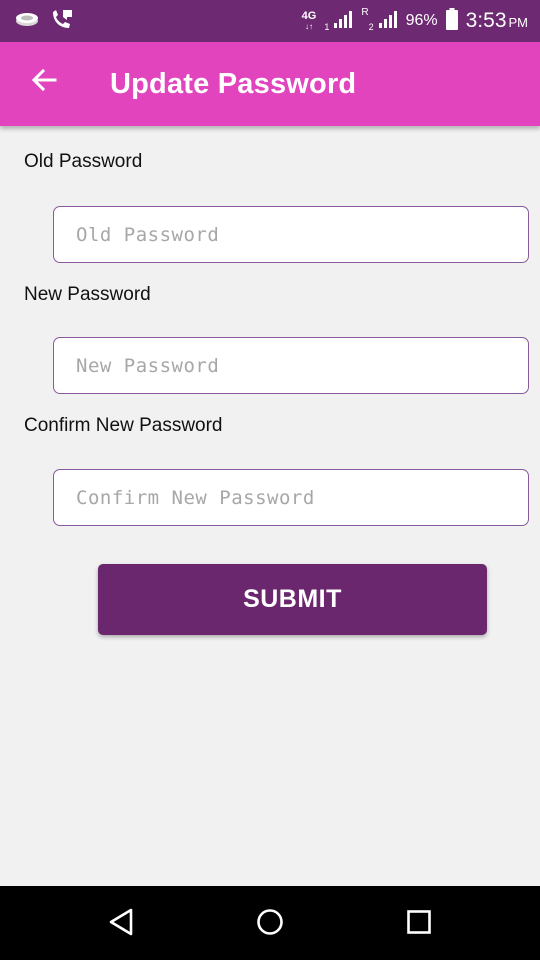 The height and width of the screenshot is (960, 540). I want to click on back-button, so click(44, 82).